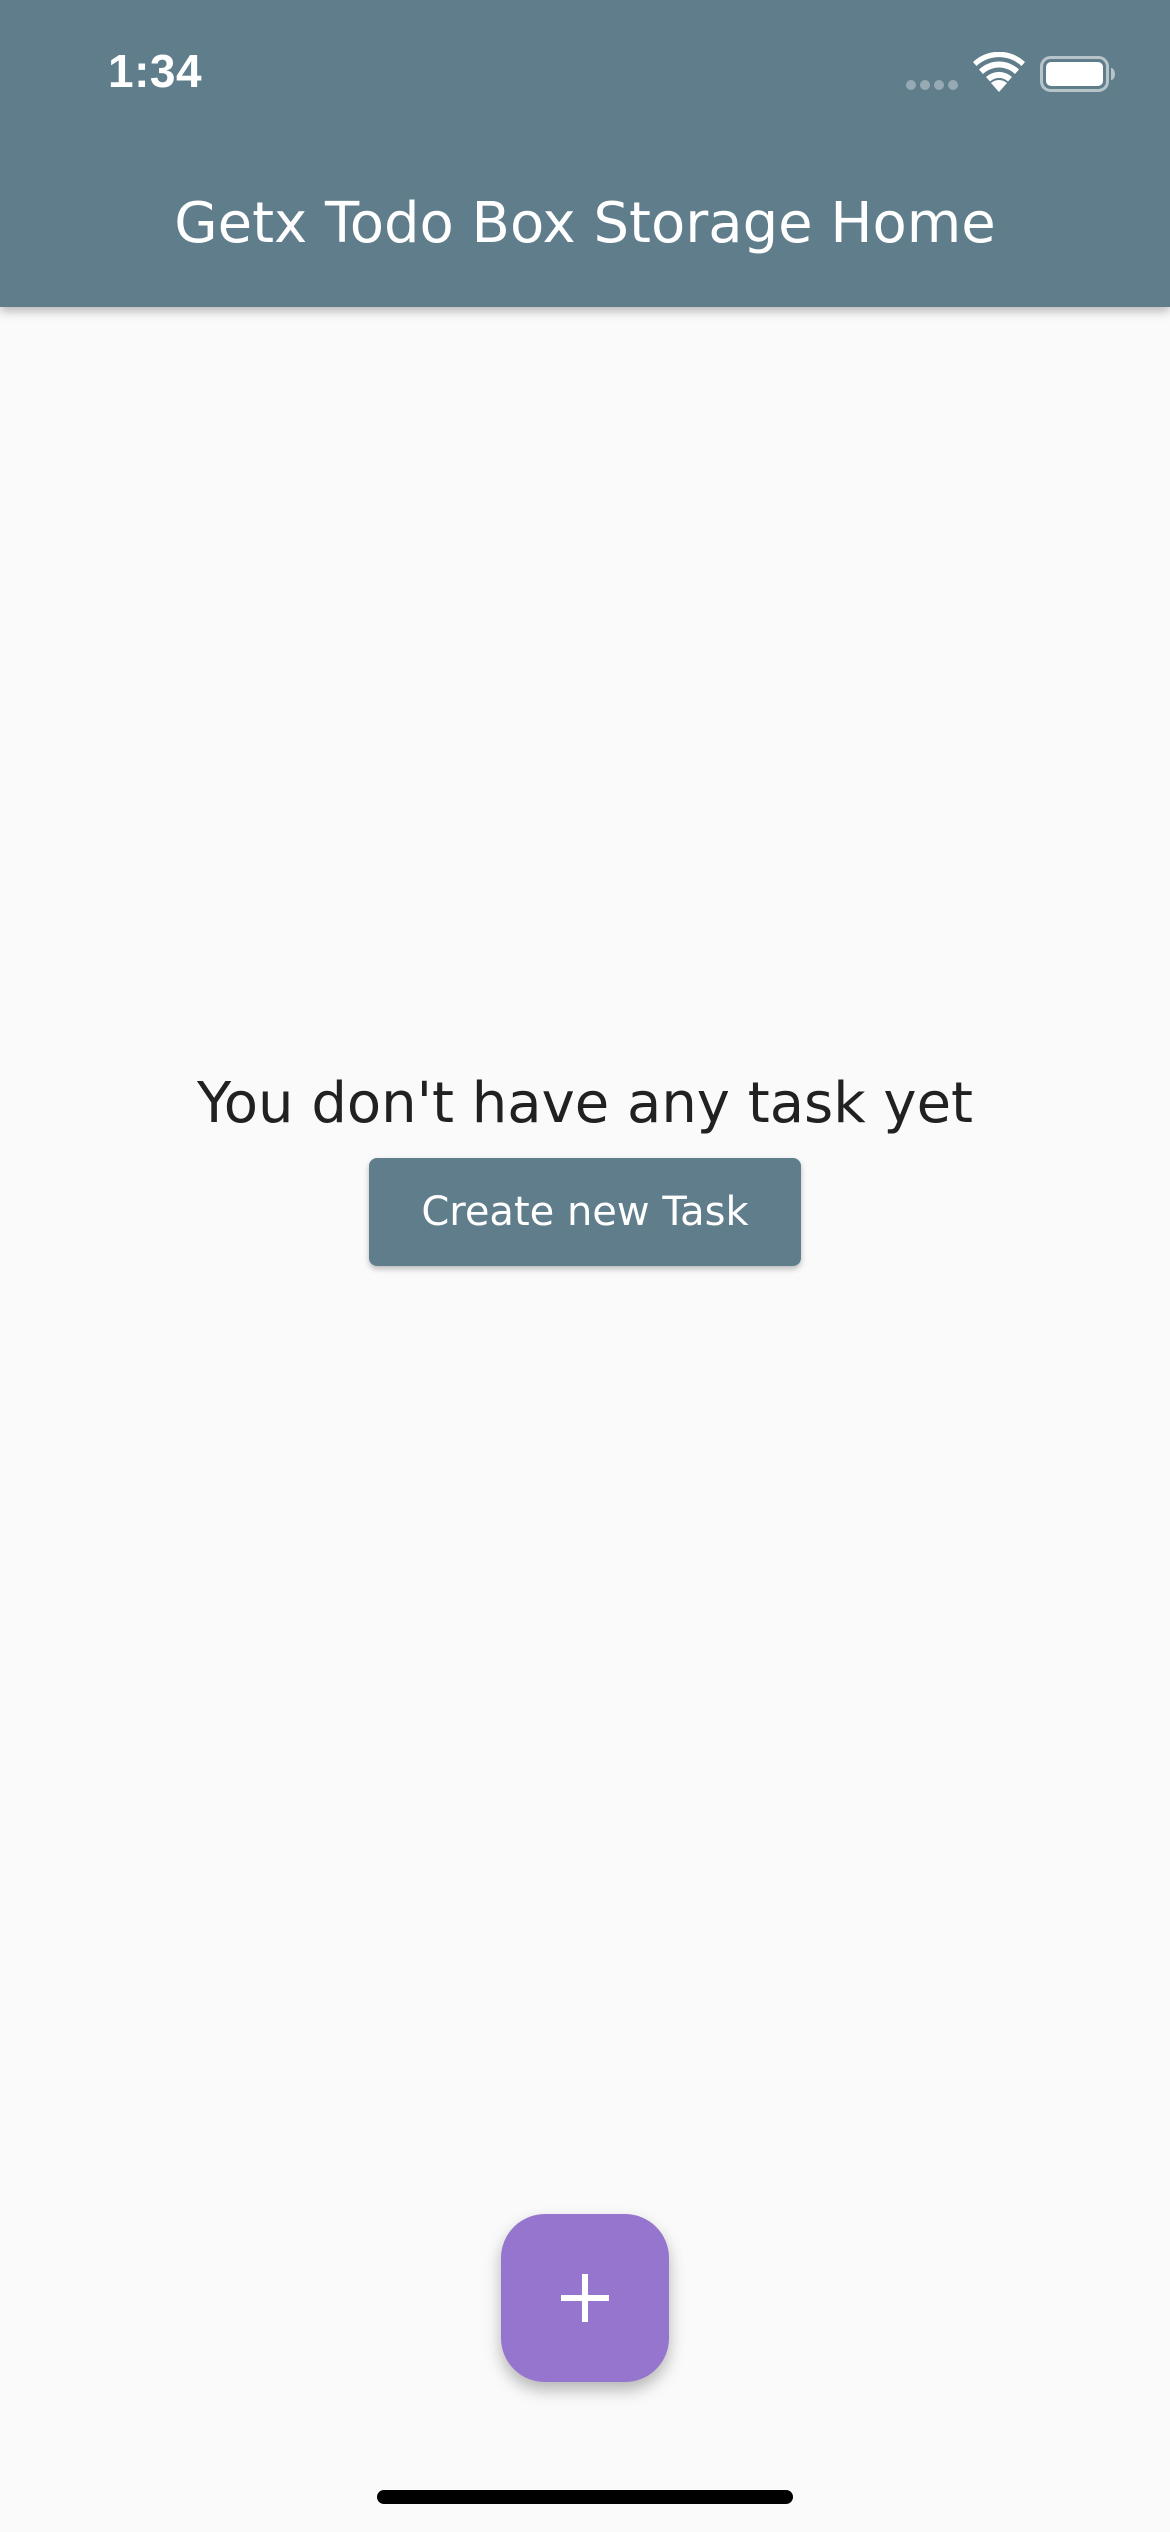 The width and height of the screenshot is (1170, 2532). I want to click on battery-icon, so click(1077, 74).